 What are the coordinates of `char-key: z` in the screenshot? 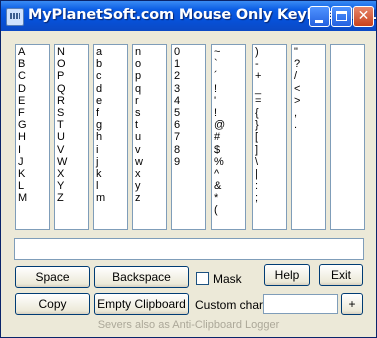 It's located at (150, 198).